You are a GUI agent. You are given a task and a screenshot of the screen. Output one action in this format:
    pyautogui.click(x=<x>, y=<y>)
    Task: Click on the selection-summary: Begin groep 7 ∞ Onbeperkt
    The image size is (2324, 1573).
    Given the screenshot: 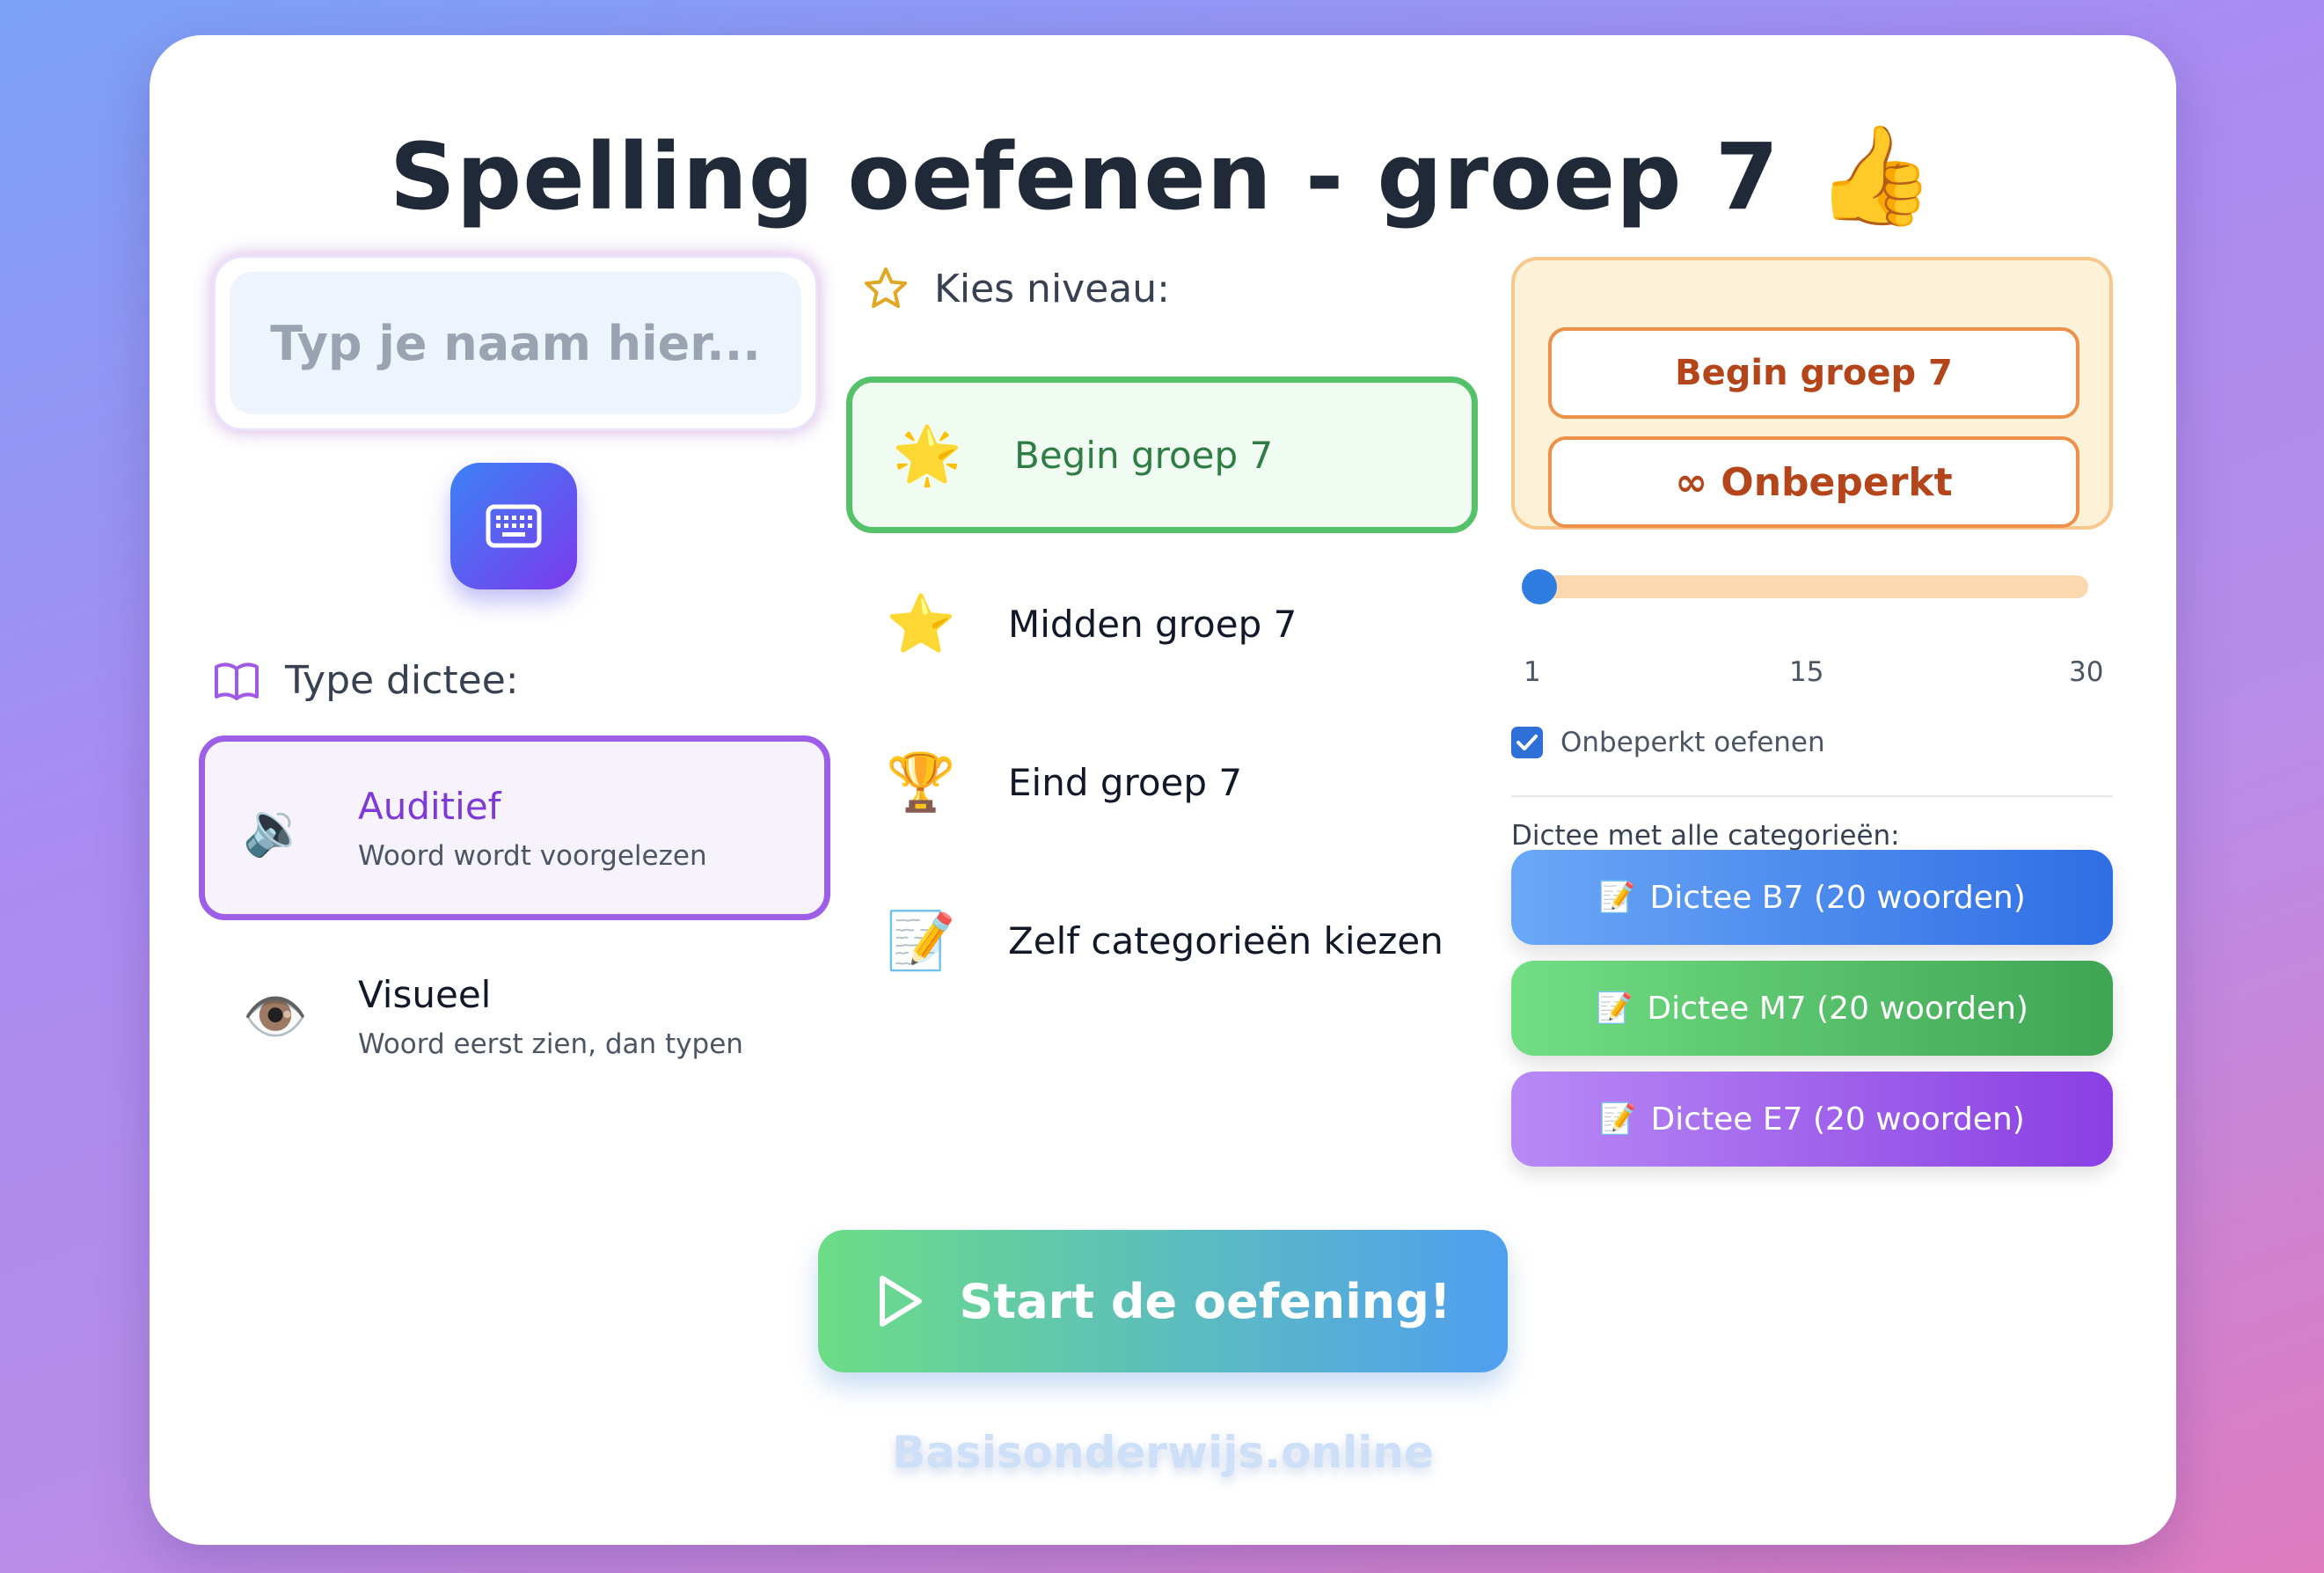 What is the action you would take?
    pyautogui.click(x=1812, y=393)
    